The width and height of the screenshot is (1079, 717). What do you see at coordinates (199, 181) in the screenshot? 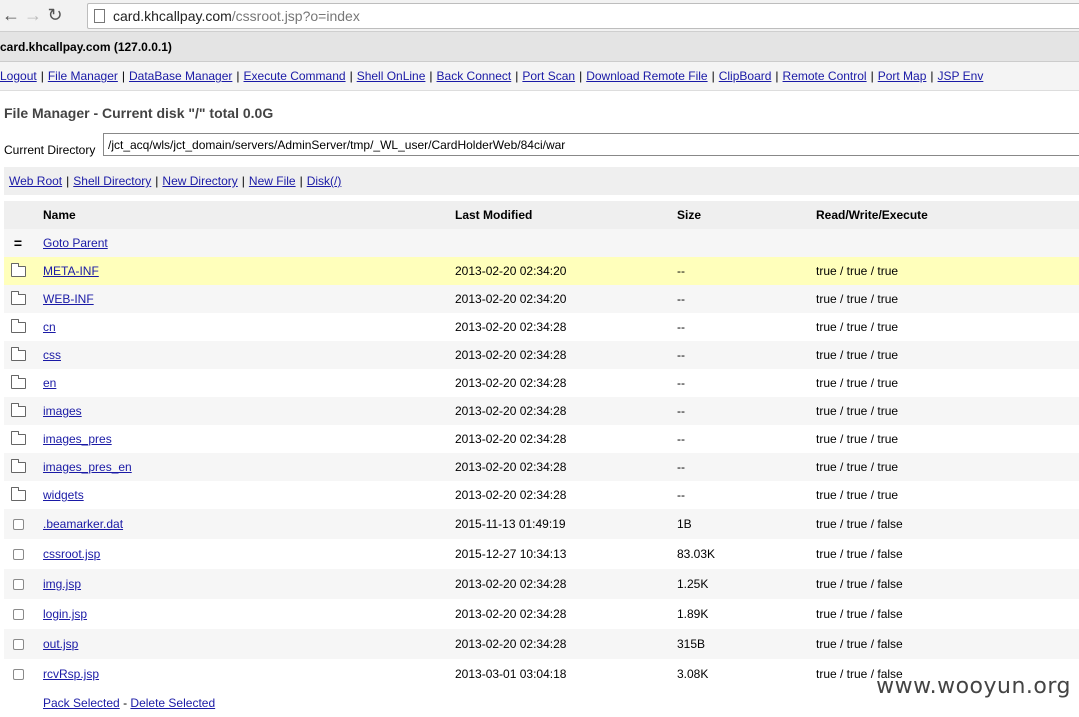
I see `quick-link-new-directory: New Directory` at bounding box center [199, 181].